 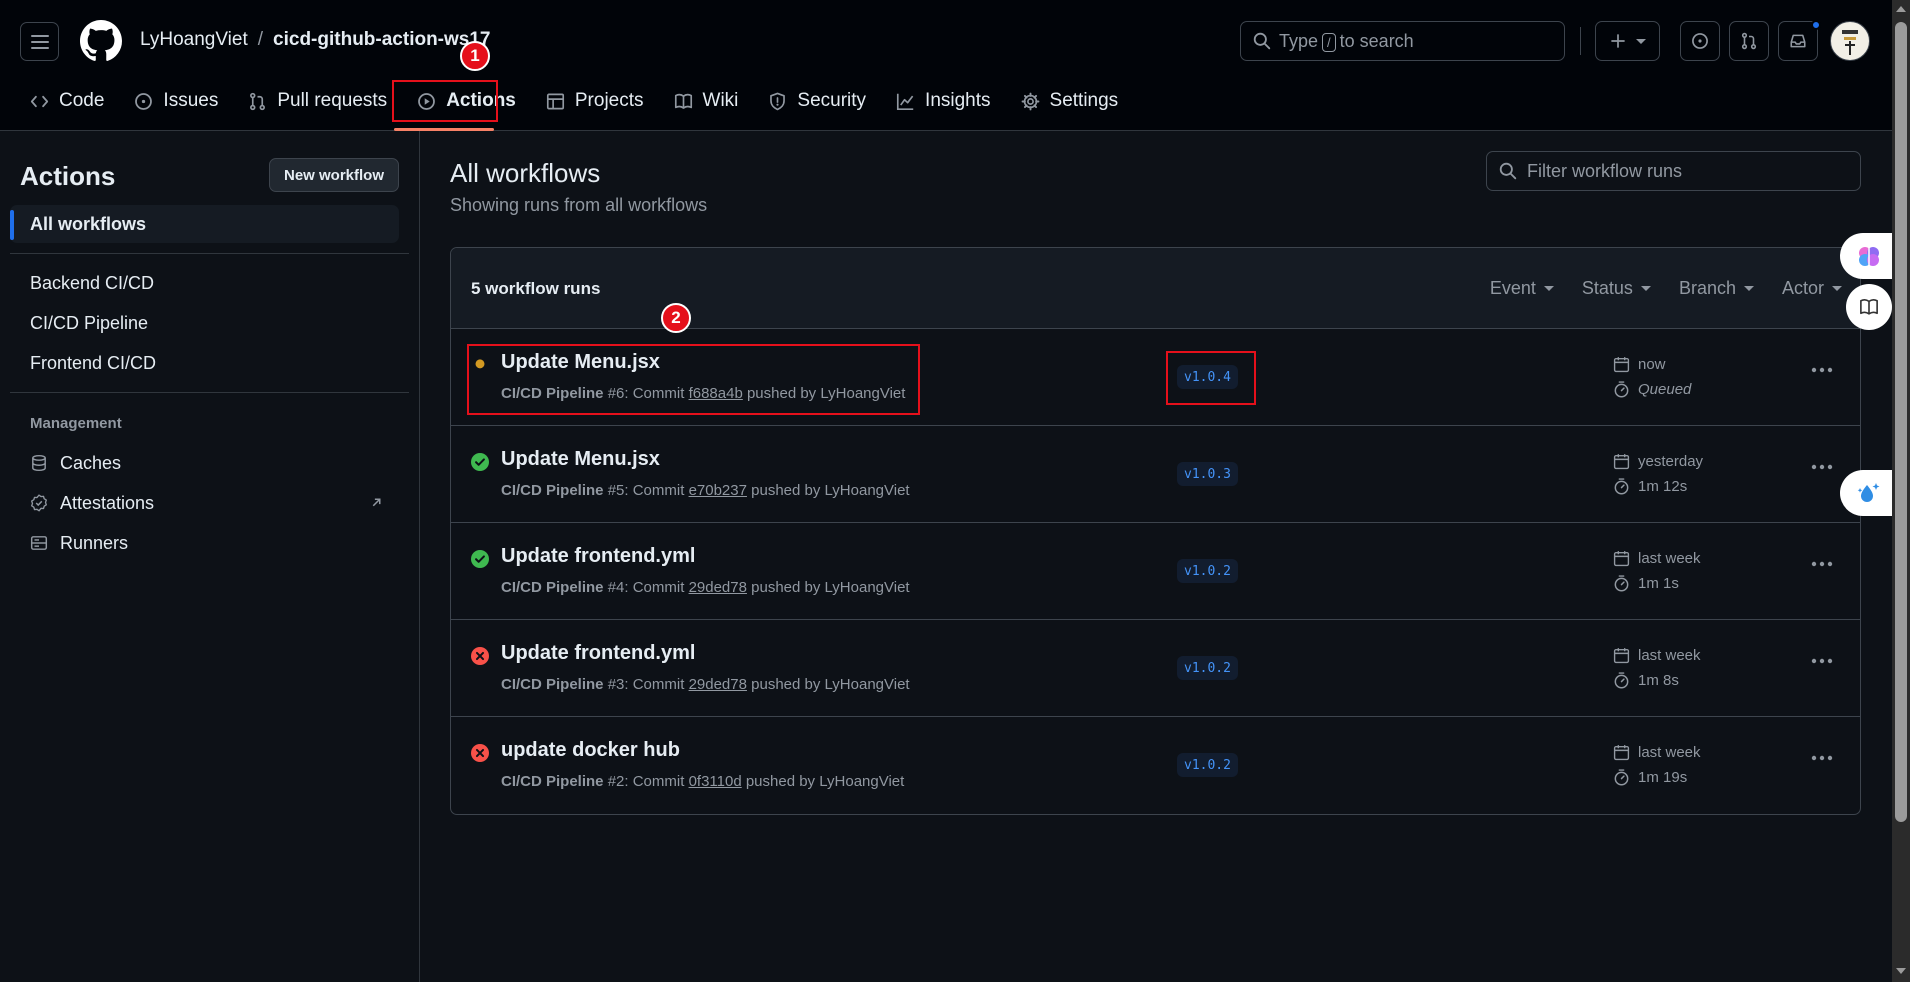 I want to click on page-scrollbar, so click(x=1901, y=491).